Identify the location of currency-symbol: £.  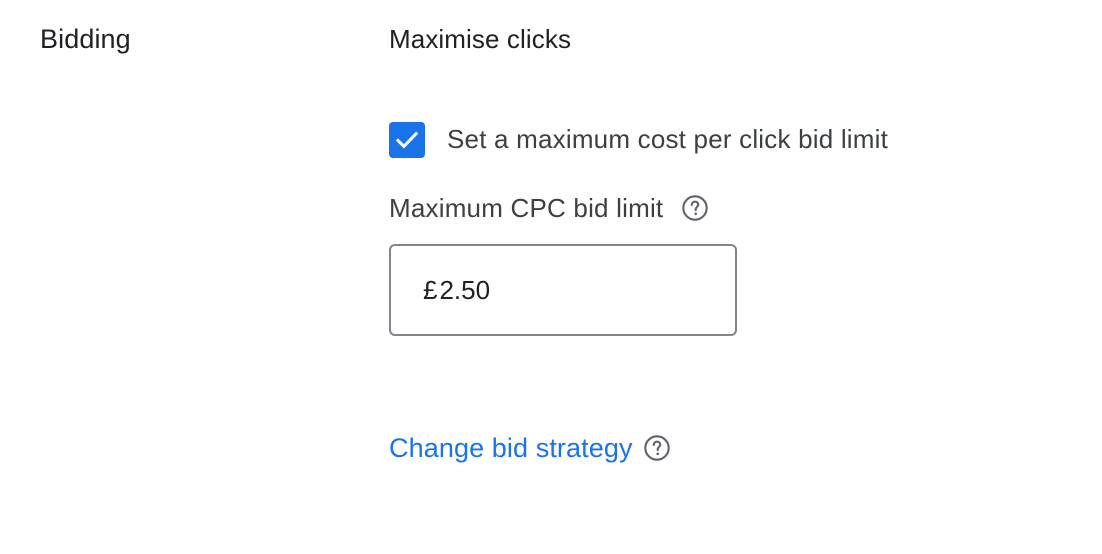
(430, 289).